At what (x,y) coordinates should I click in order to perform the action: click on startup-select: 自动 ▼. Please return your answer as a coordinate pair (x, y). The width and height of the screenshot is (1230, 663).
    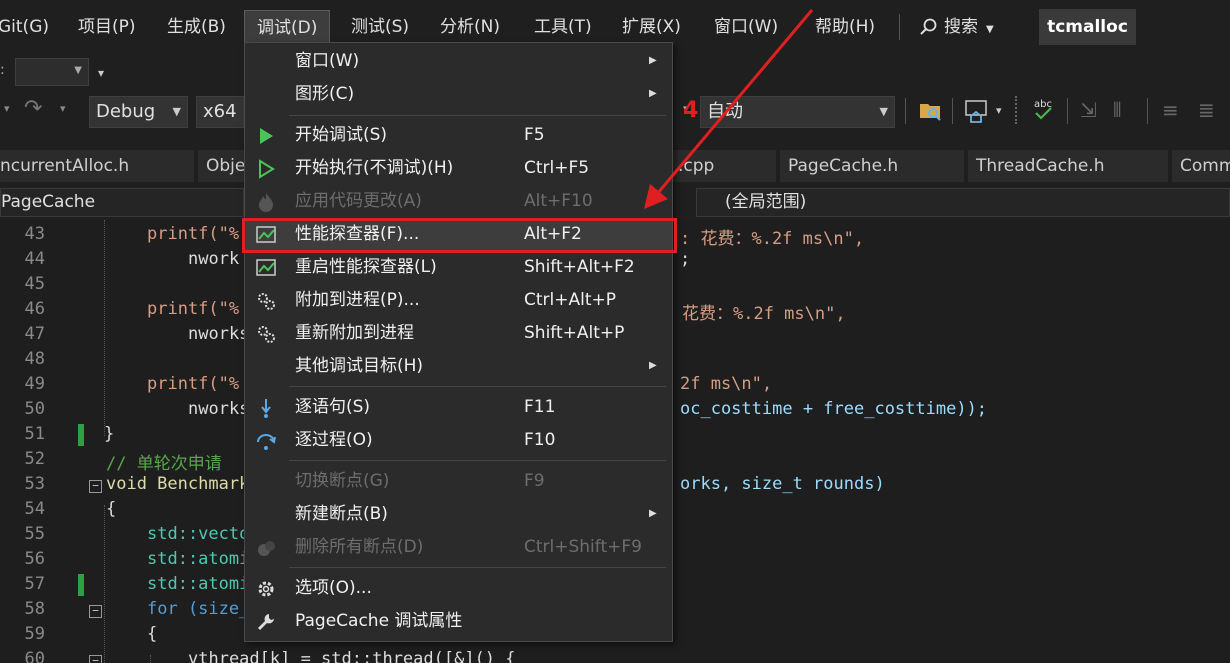
    Looking at the image, I should click on (797, 112).